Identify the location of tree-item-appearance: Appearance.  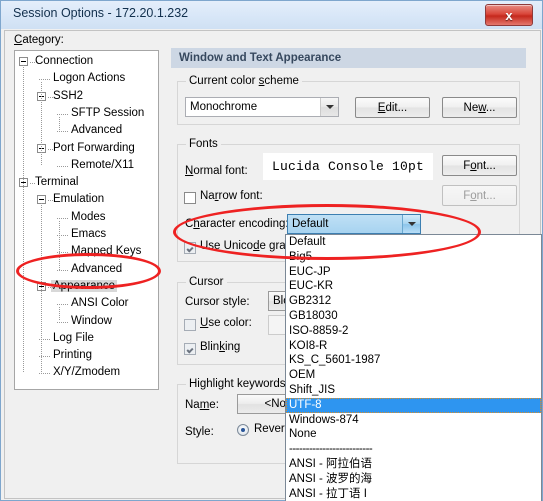
(84, 286).